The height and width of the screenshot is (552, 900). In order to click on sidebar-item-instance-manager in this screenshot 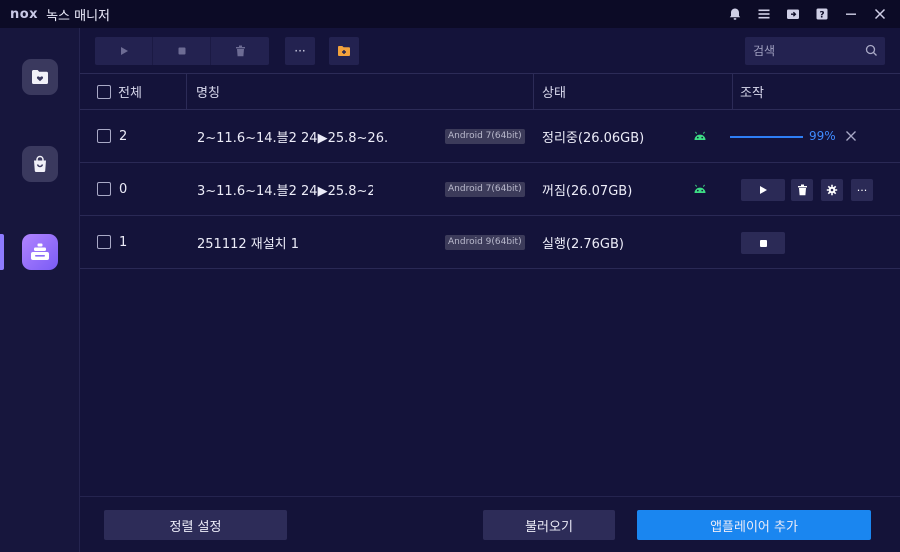, I will do `click(40, 252)`.